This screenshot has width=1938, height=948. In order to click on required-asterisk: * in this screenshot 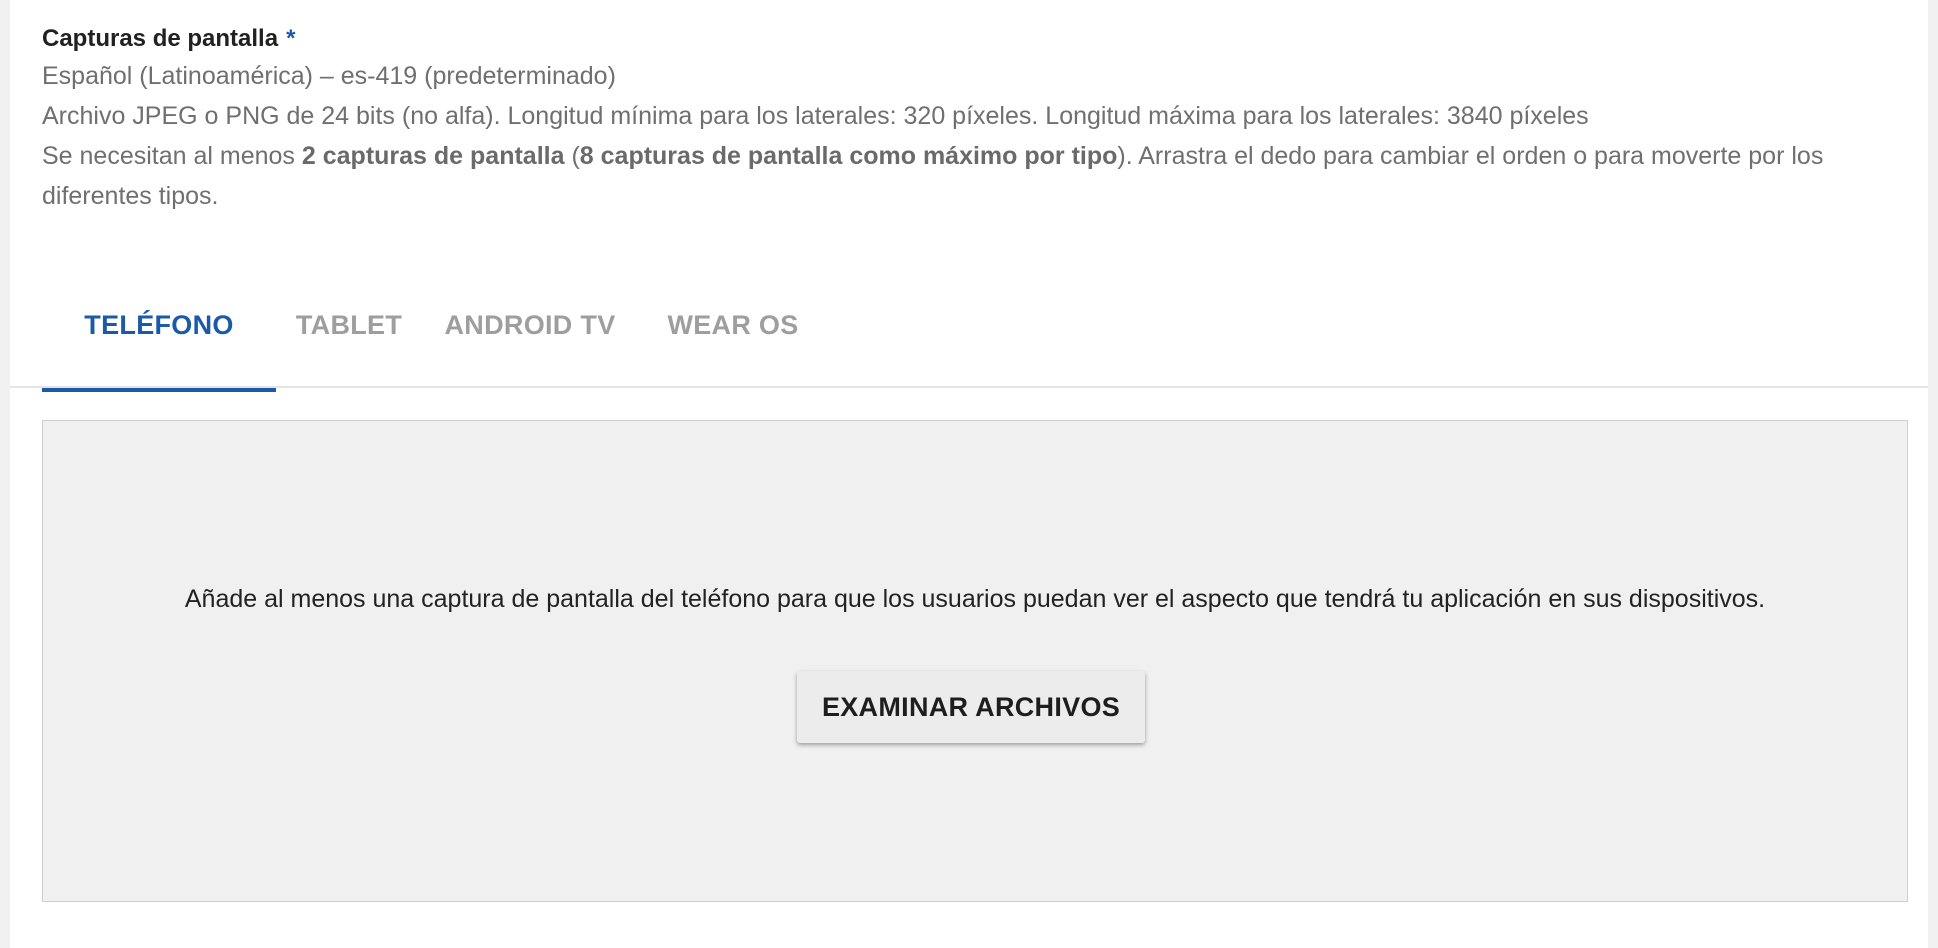, I will do `click(291, 38)`.